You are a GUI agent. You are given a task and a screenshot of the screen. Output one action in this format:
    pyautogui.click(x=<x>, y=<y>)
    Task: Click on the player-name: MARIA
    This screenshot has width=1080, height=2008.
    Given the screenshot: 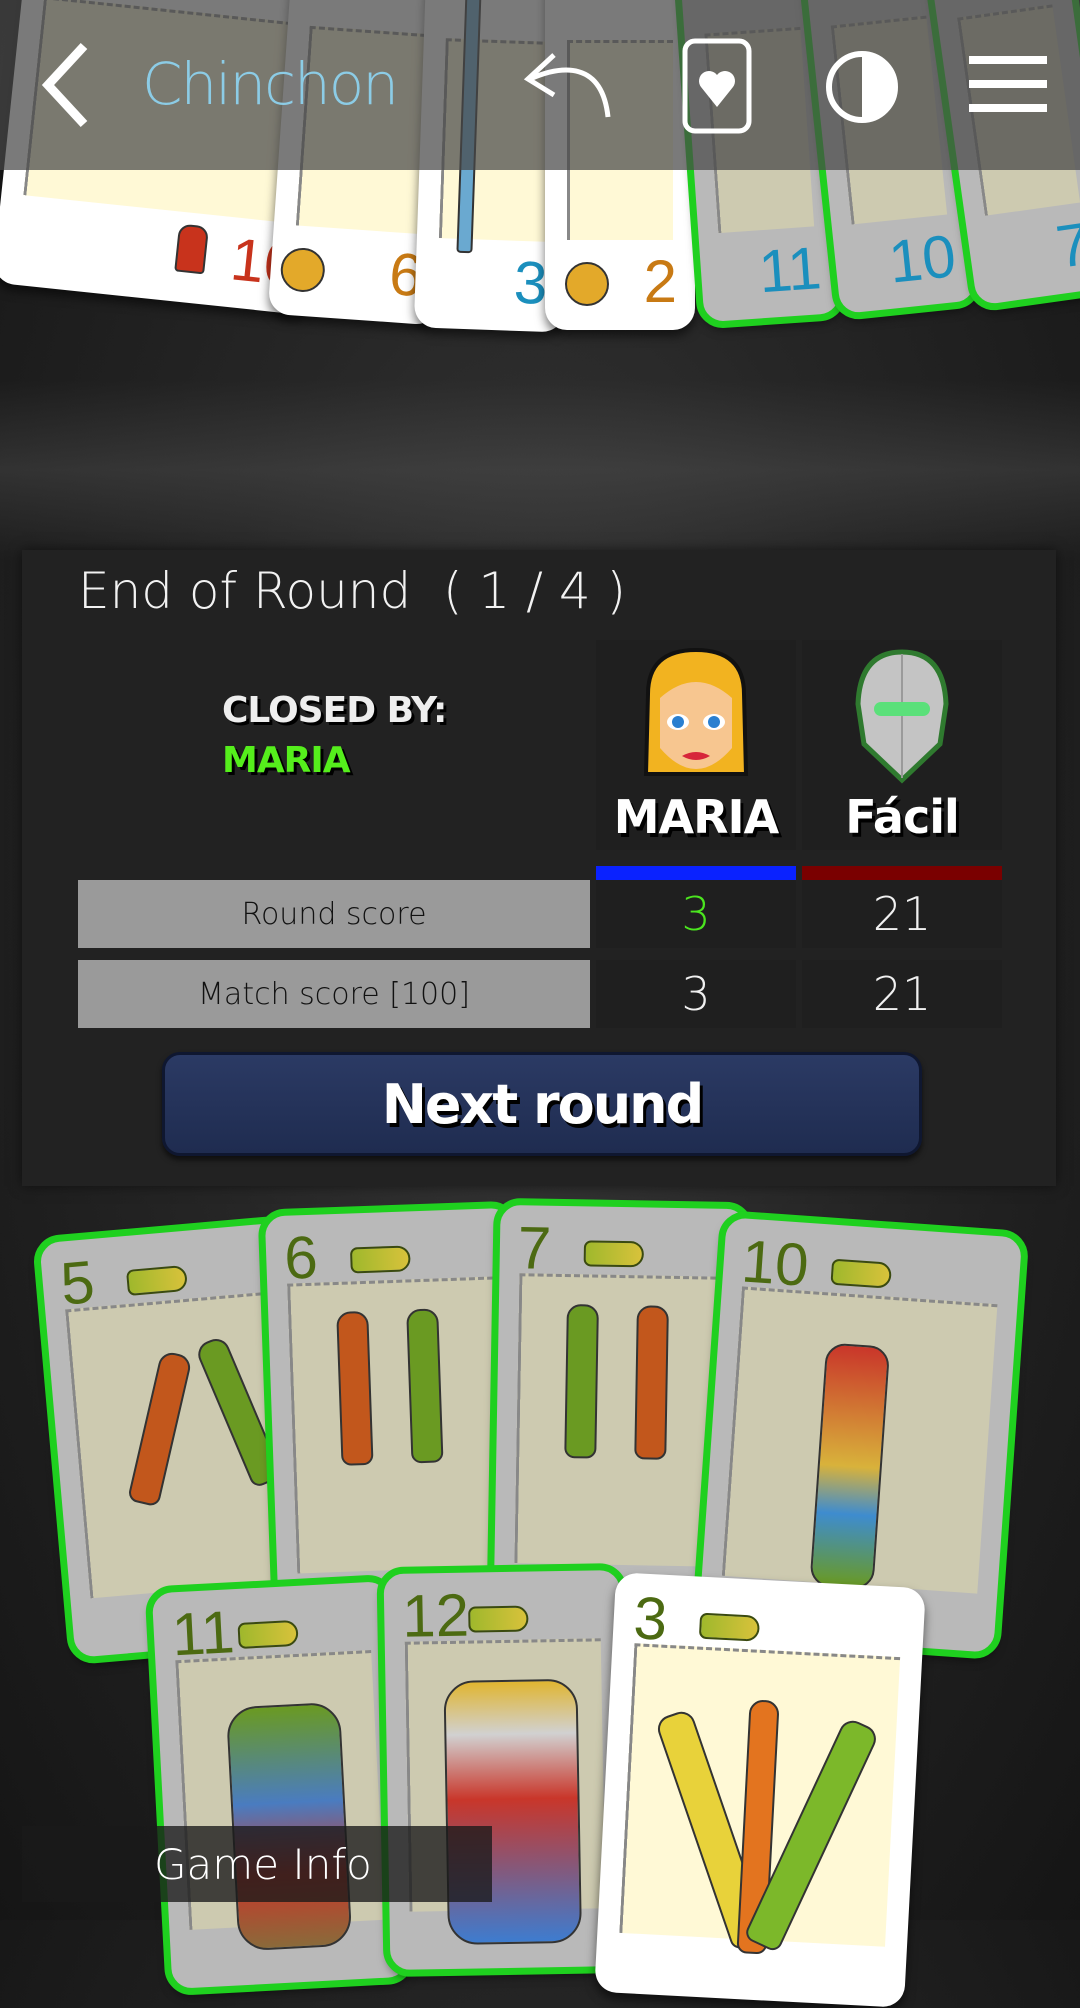 What is the action you would take?
    pyautogui.click(x=696, y=817)
    